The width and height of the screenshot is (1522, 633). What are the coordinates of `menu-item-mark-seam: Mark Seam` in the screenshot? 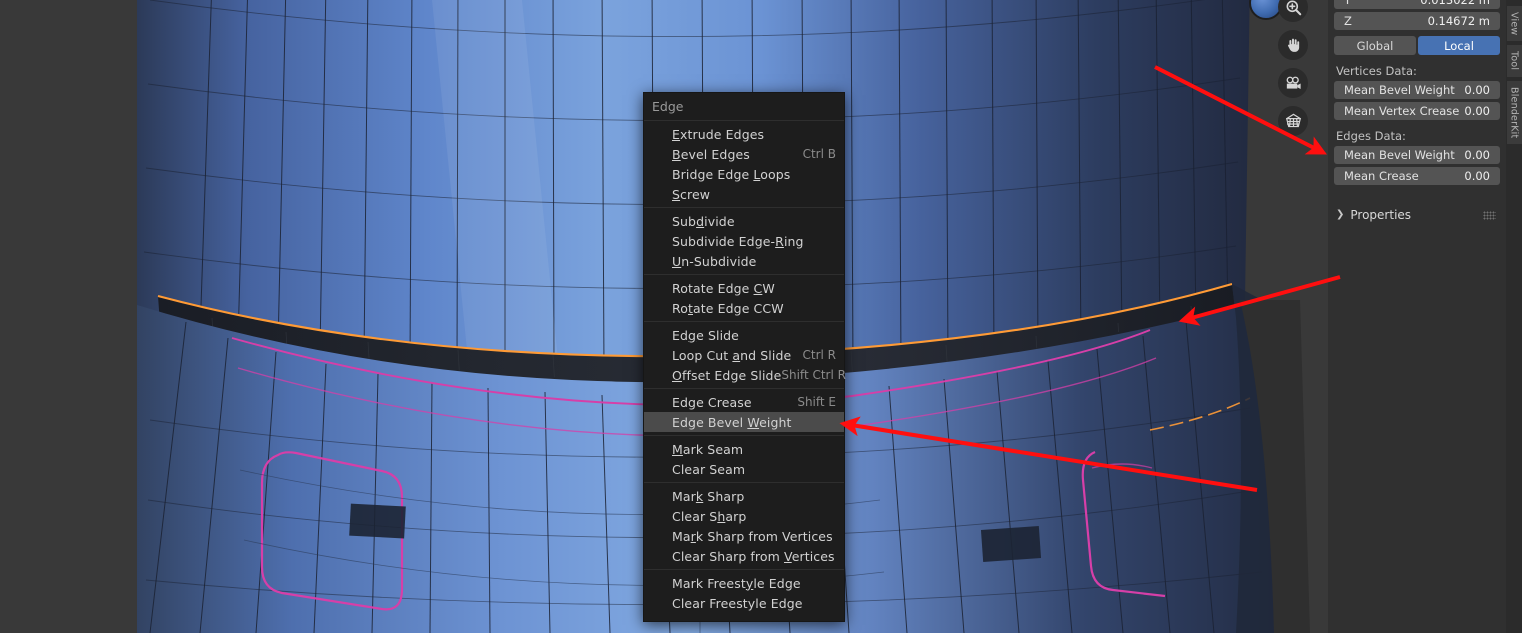 It's located at (744, 449).